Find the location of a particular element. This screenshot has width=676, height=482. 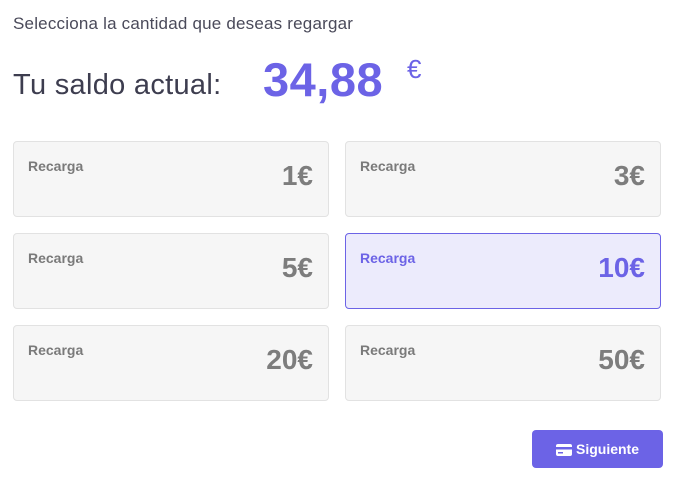

recharge-option-amount: 5€ is located at coordinates (297, 267).